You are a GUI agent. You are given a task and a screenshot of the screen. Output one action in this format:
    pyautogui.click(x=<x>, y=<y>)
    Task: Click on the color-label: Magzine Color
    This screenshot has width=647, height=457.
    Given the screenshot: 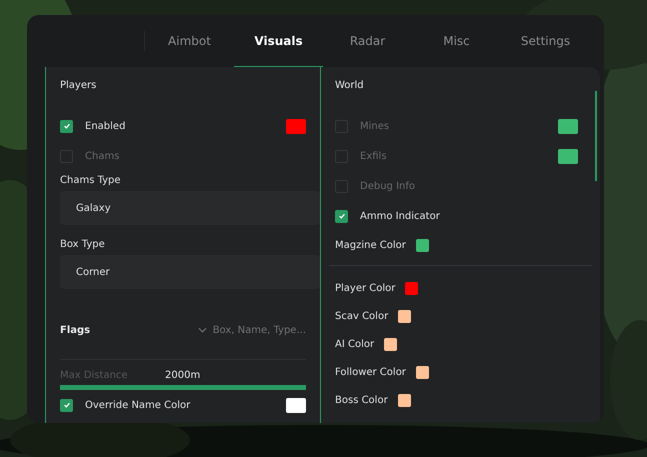 What is the action you would take?
    pyautogui.click(x=370, y=245)
    